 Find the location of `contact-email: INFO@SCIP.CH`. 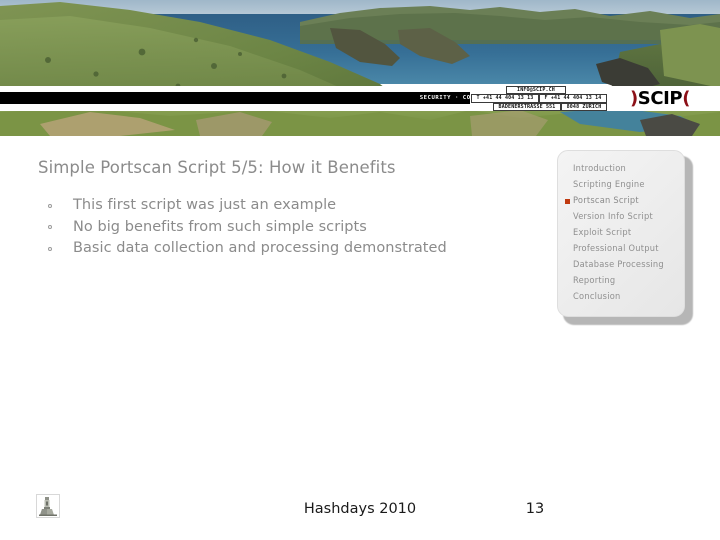

contact-email: INFO@SCIP.CH is located at coordinates (536, 90).